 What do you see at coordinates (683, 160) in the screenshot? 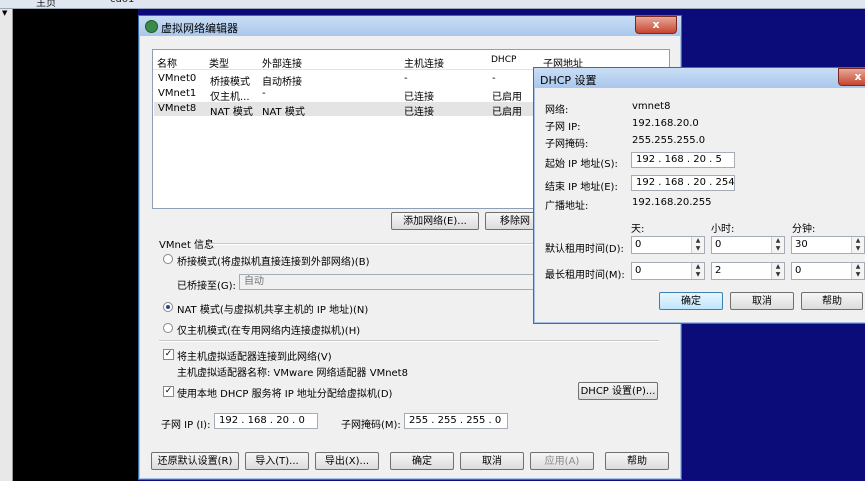
I see `start-ip-input: 192 . 168 . 20 . 5` at bounding box center [683, 160].